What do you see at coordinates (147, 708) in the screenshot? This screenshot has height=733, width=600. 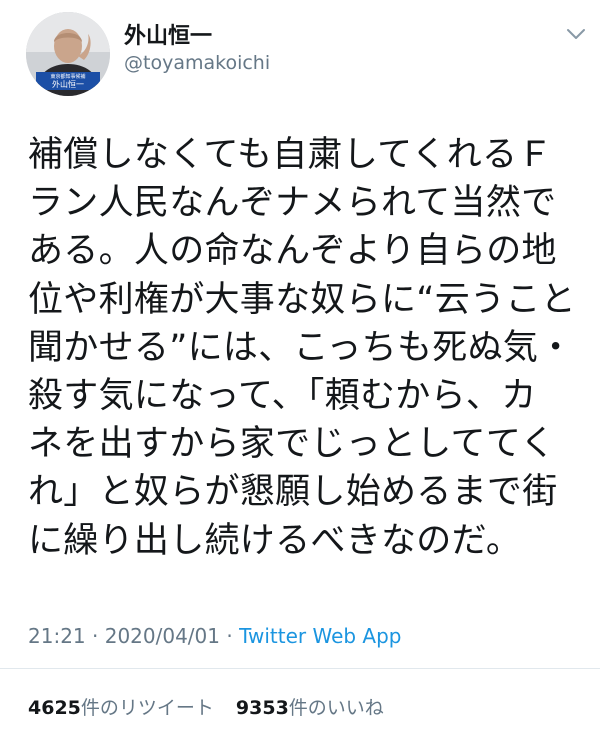 I see `retweets-label: 件のリツイート` at bounding box center [147, 708].